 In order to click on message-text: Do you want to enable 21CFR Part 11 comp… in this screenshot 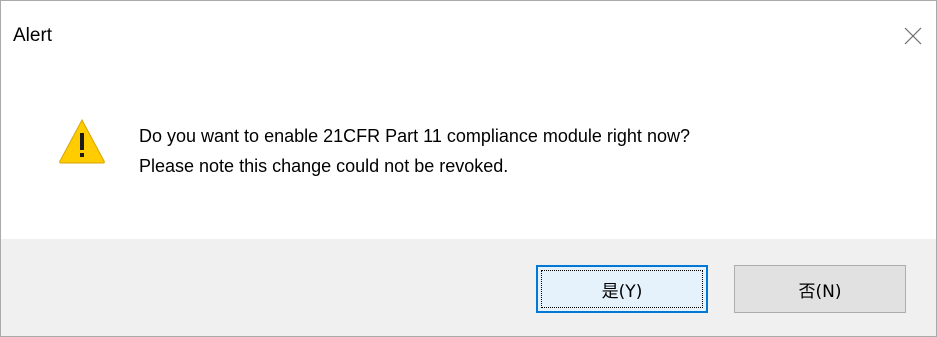, I will do `click(414, 151)`.